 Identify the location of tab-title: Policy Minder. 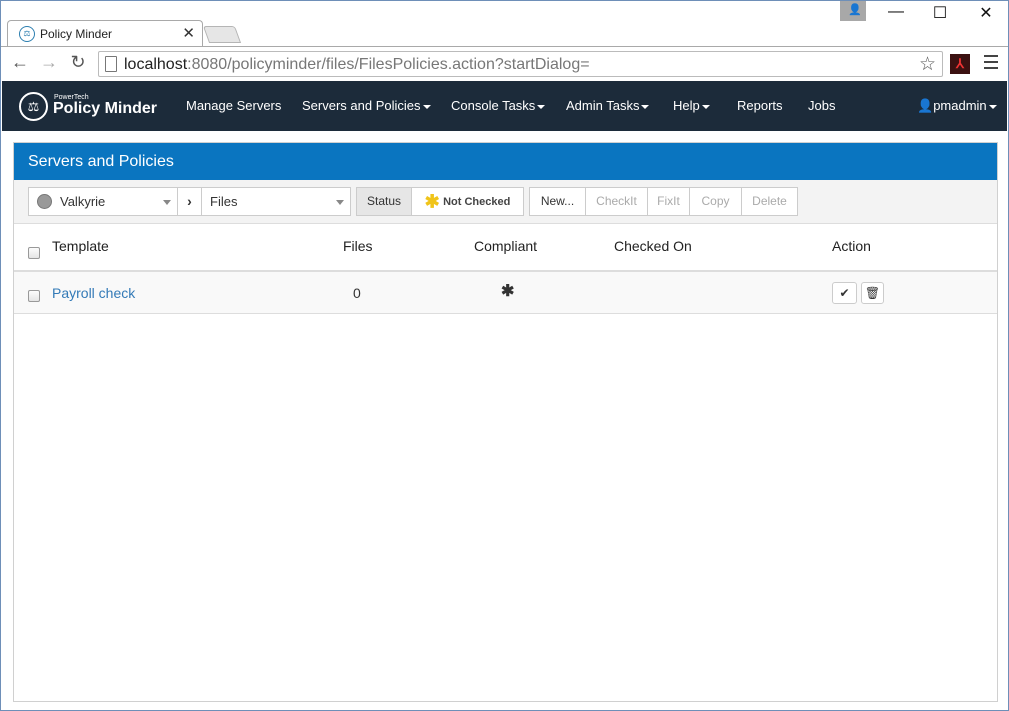
(76, 34).